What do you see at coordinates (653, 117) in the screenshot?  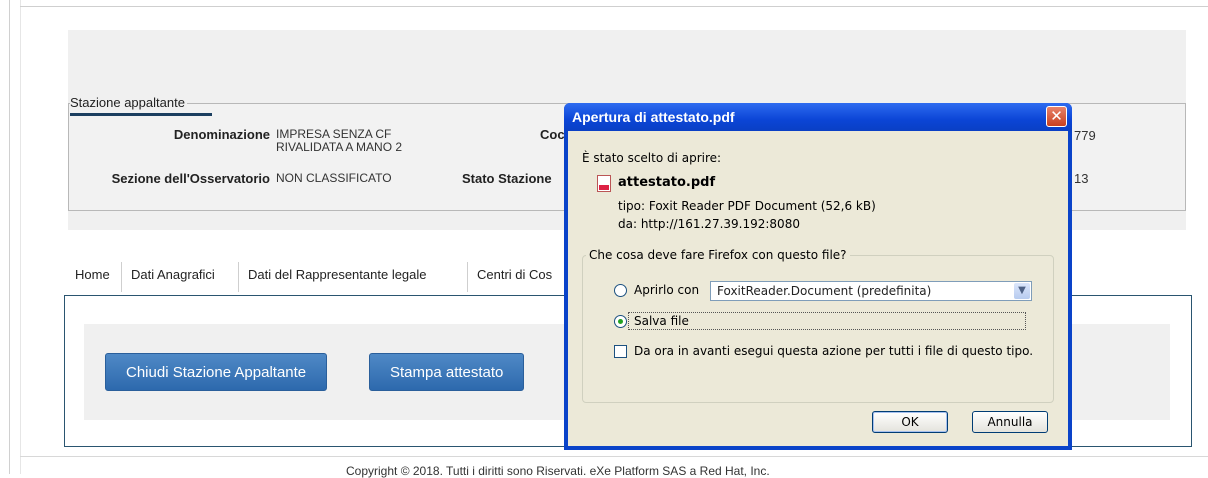 I see `dialog-title: Apertura di attestato.pdf` at bounding box center [653, 117].